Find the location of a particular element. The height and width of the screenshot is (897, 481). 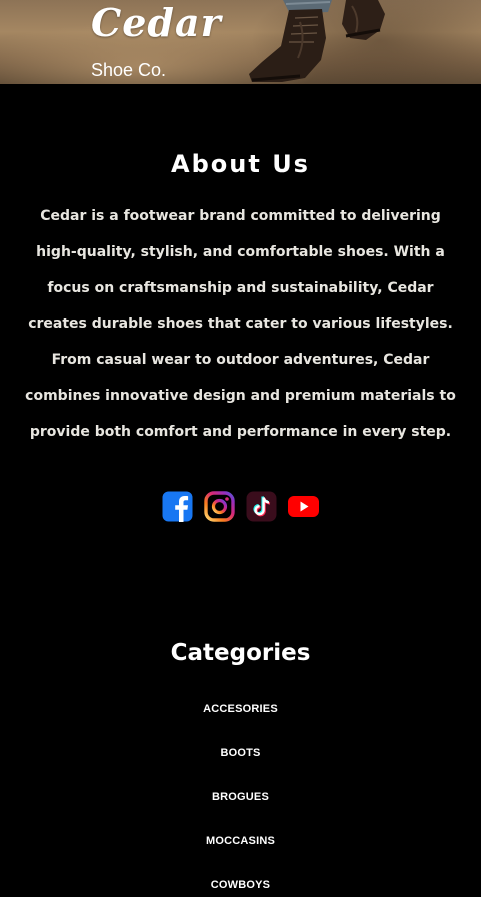

youtube-link is located at coordinates (303, 506).